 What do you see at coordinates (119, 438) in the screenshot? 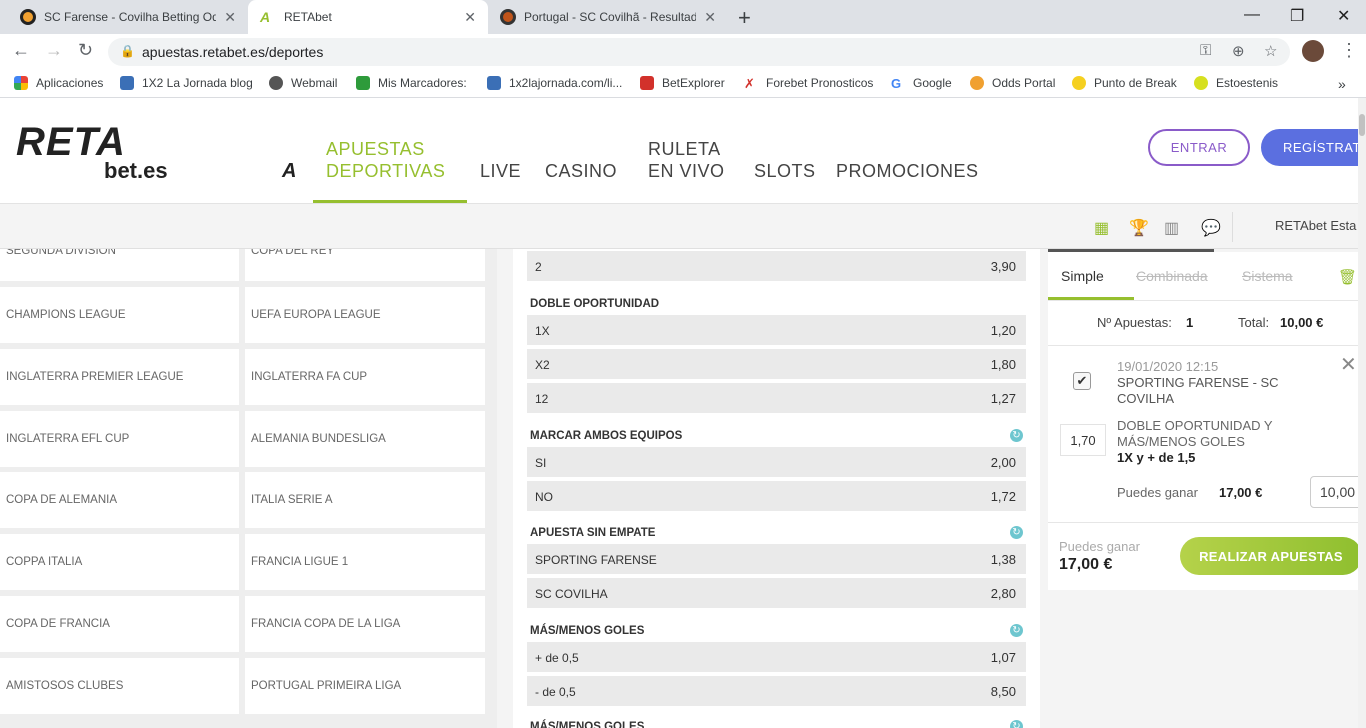
I see `league-tile: INGLATERRA EFL CUP` at bounding box center [119, 438].